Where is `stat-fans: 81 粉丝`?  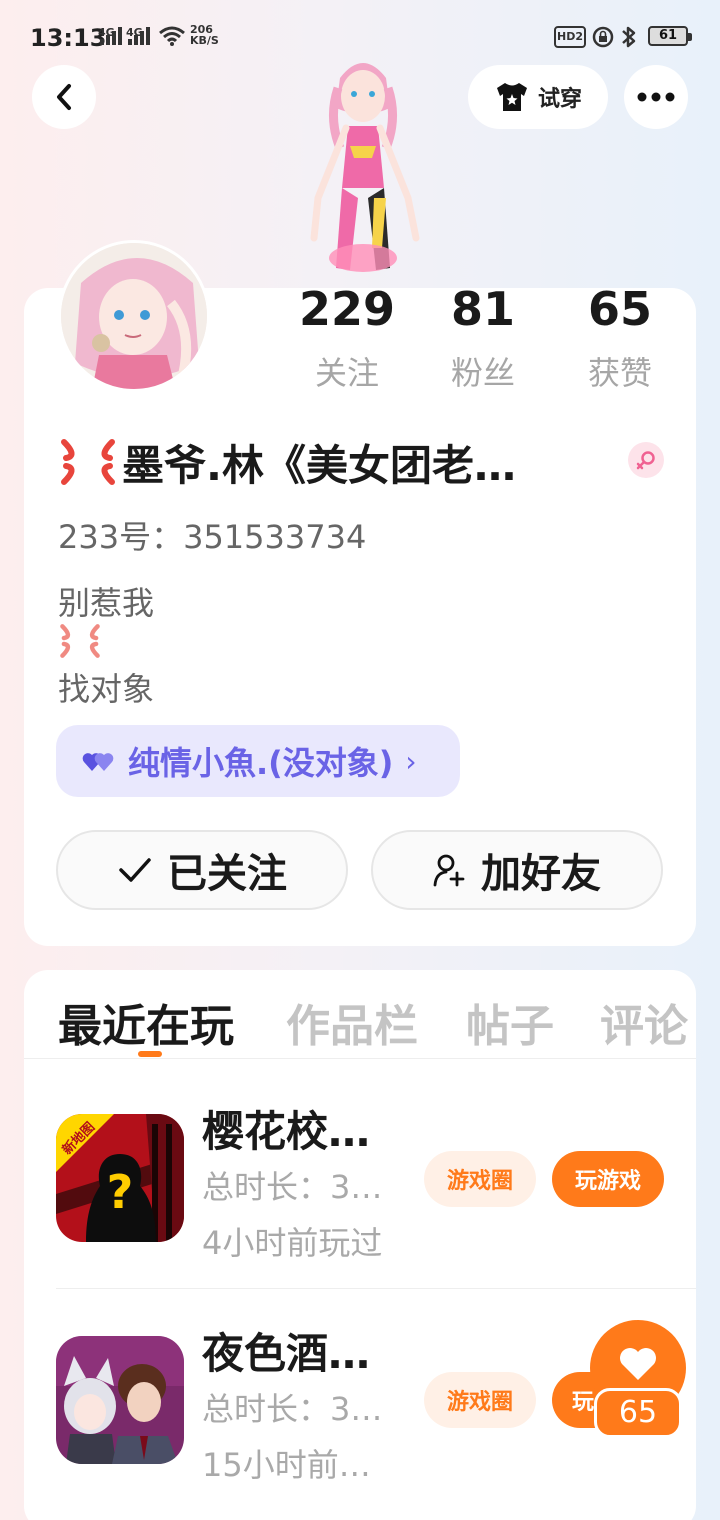
stat-fans: 81 粉丝 is located at coordinates (483, 339).